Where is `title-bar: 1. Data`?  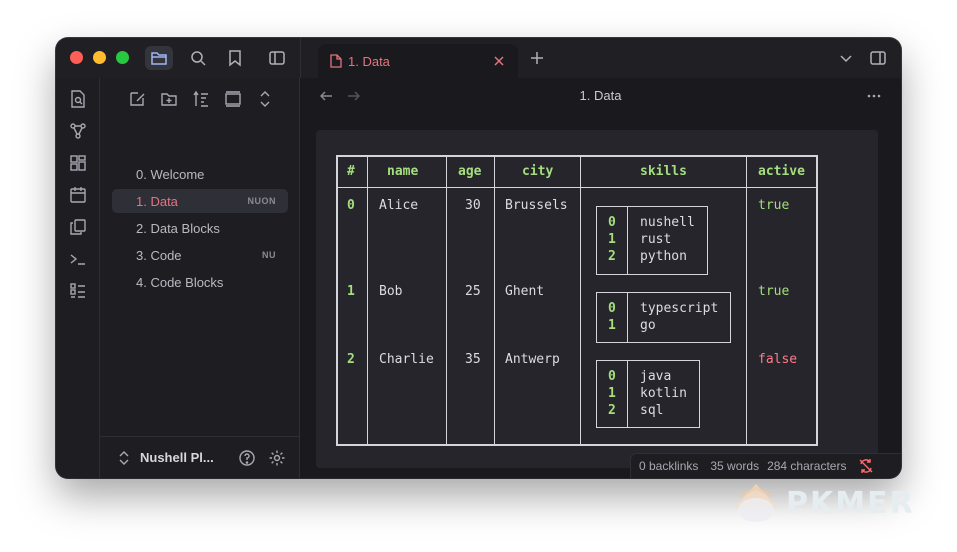
title-bar: 1. Data is located at coordinates (478, 58).